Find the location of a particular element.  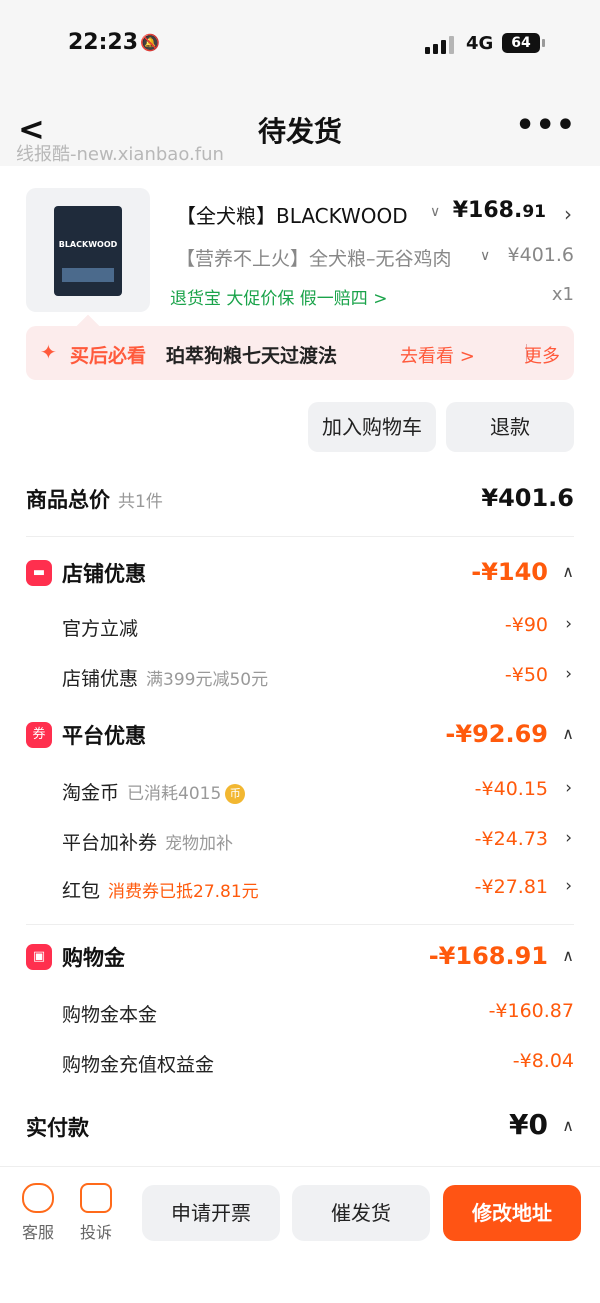

urge-shipping-button: 催发货 is located at coordinates (361, 1213).